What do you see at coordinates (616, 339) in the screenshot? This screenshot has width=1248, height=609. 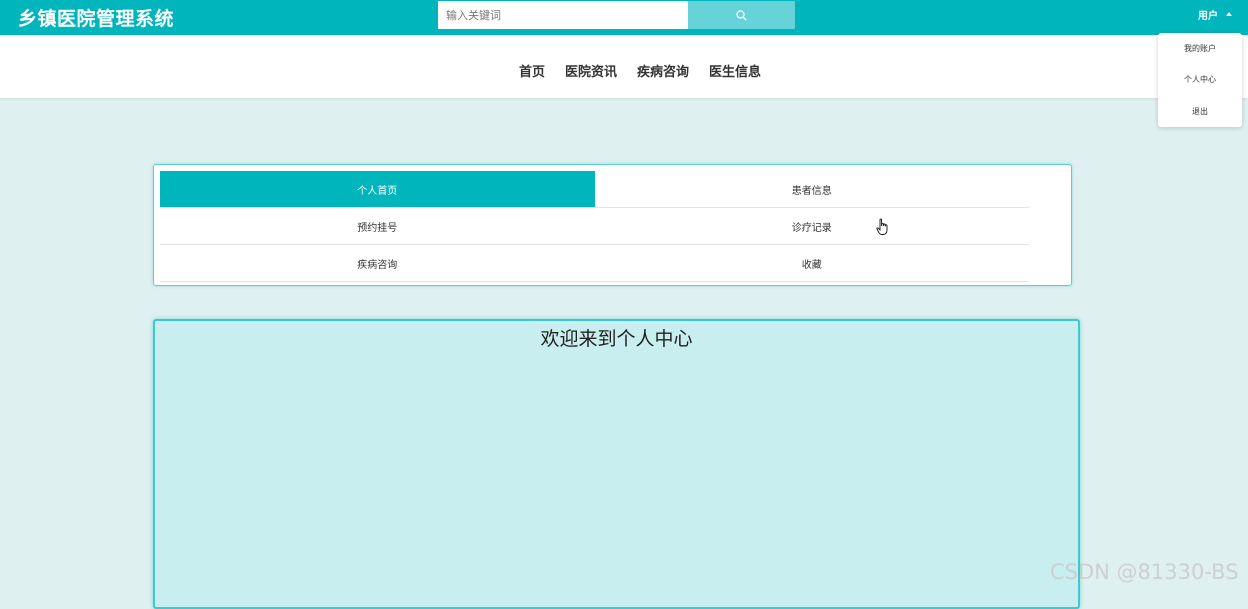 I see `welcome-title: 欢迎来到个人中心` at bounding box center [616, 339].